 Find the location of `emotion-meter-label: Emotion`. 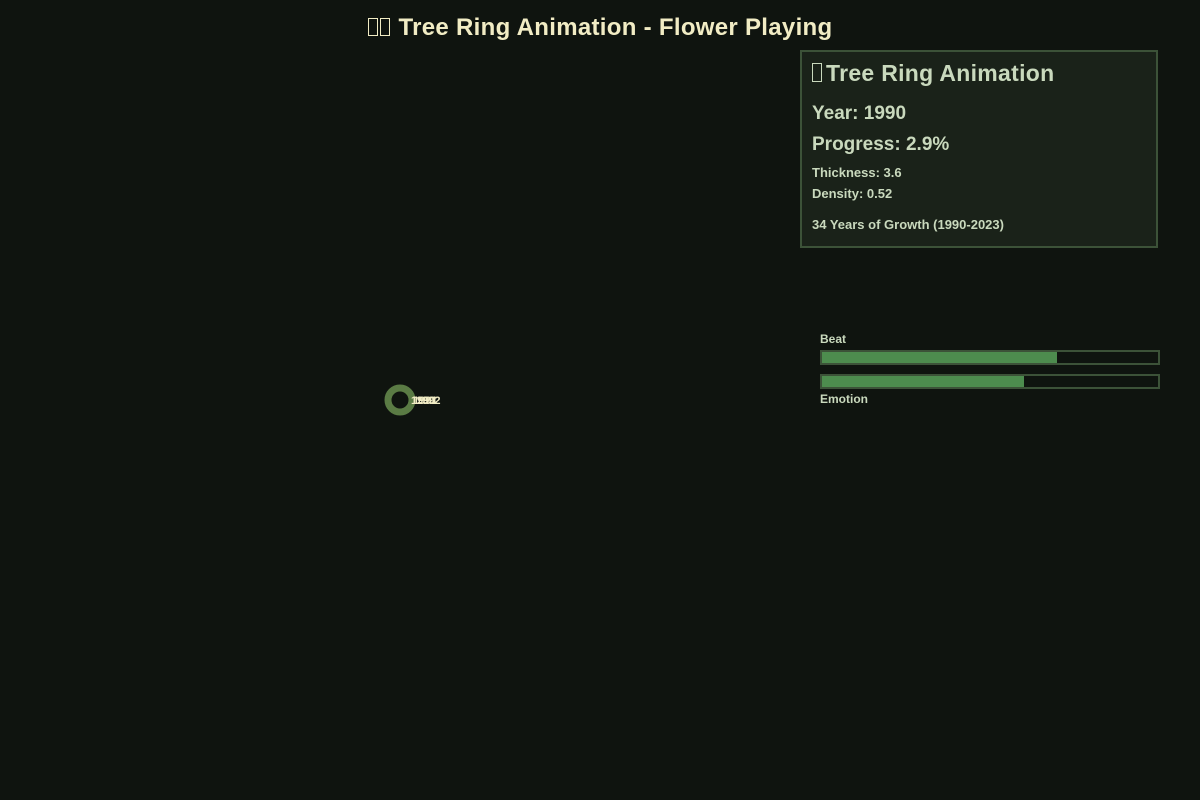

emotion-meter-label: Emotion is located at coordinates (844, 399).